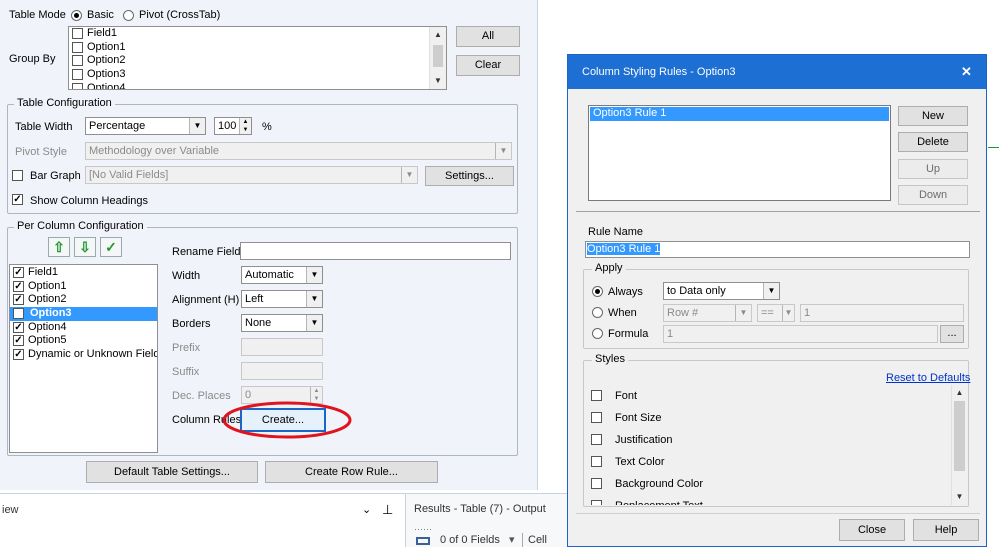 This screenshot has height=547, width=999. Describe the element at coordinates (83, 314) in the screenshot. I see `column-item: Option3` at that location.